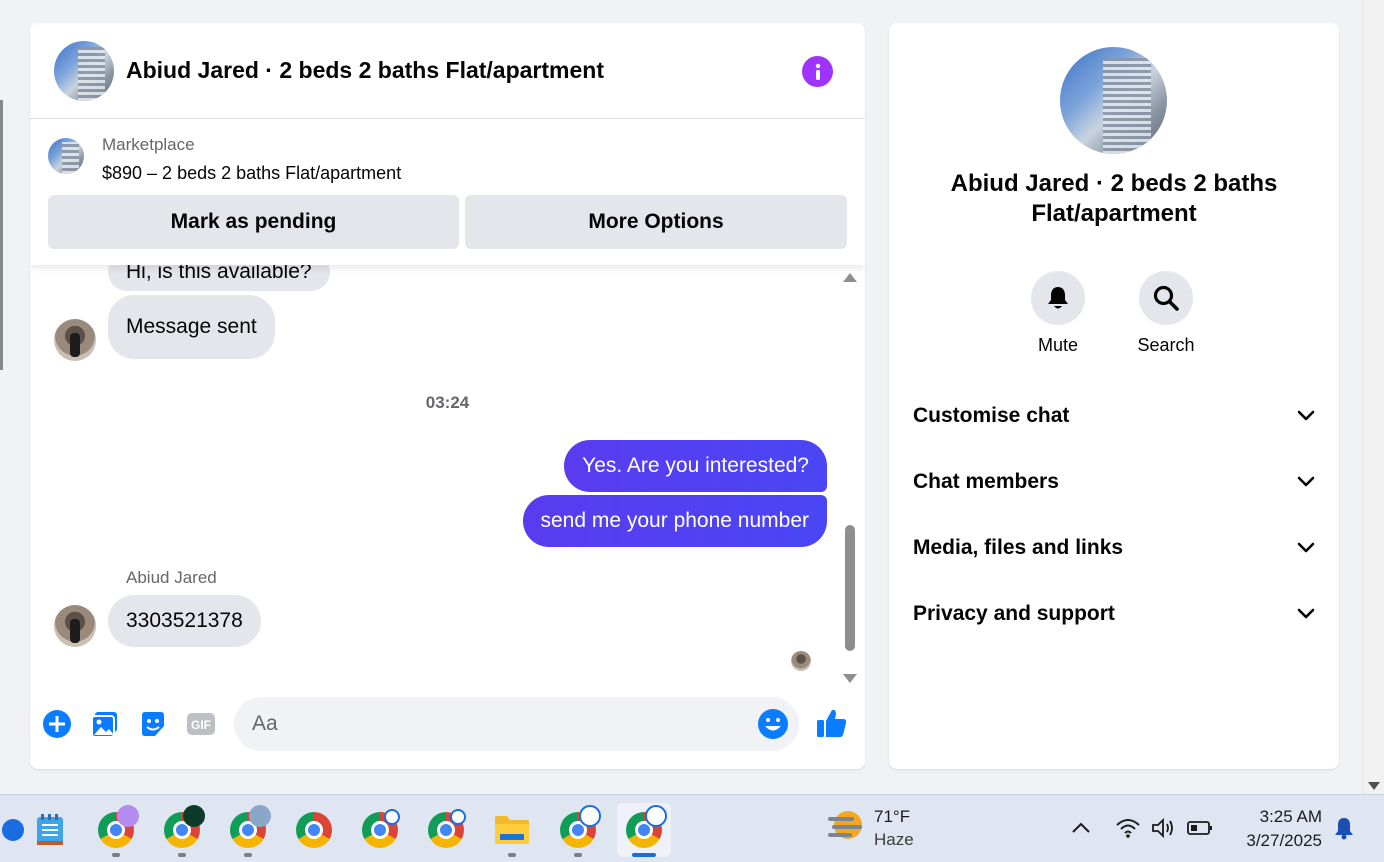  I want to click on window-left-edge, so click(1, 235).